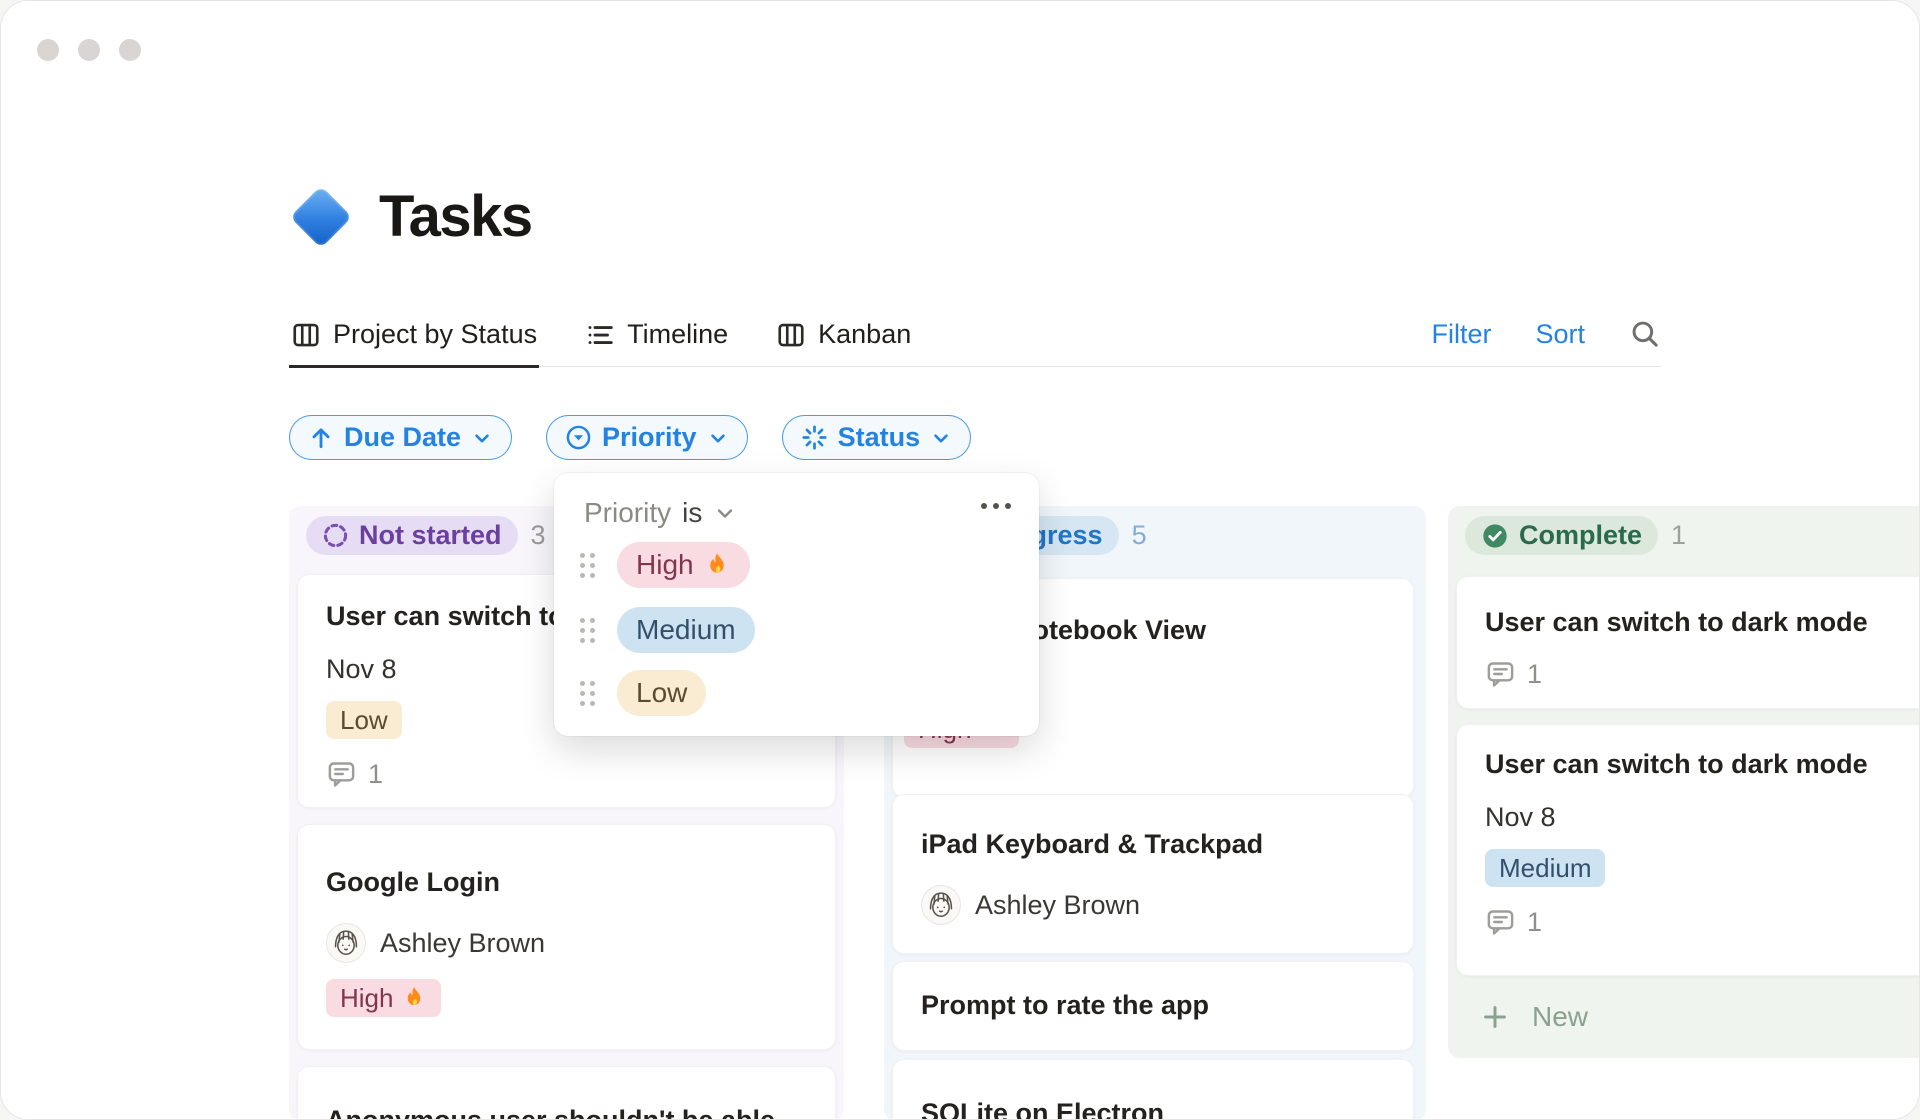 The image size is (1920, 1120). What do you see at coordinates (130, 50) in the screenshot?
I see `window-zoom-button` at bounding box center [130, 50].